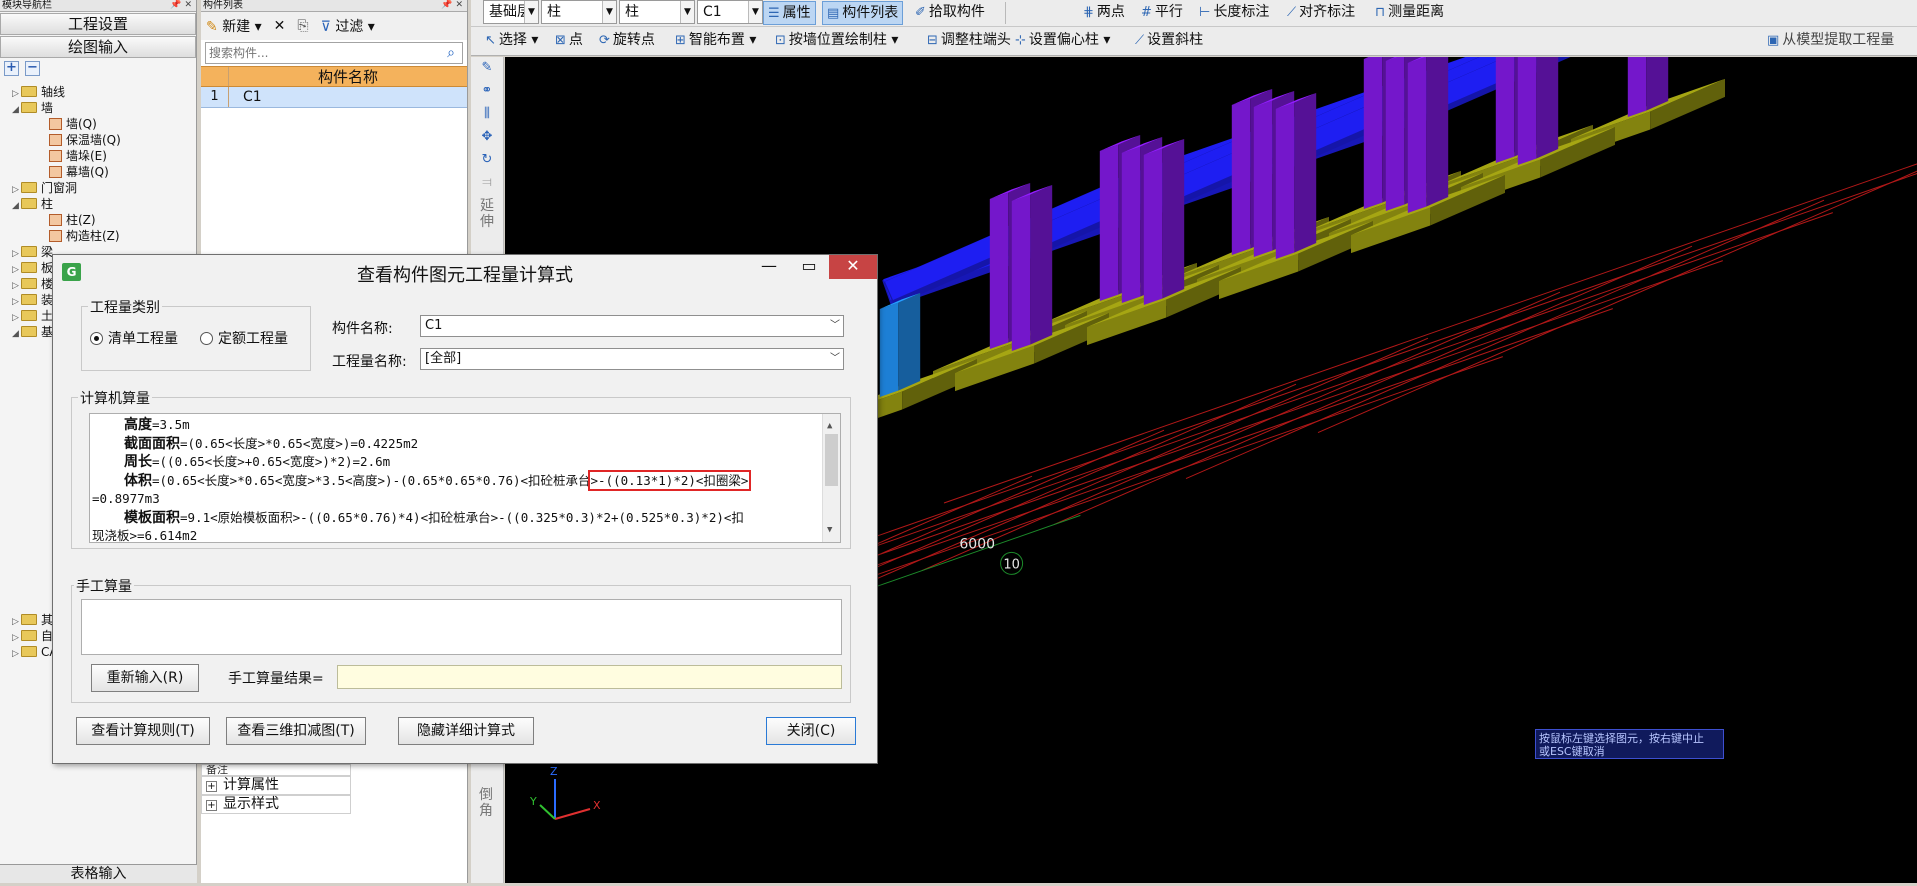 This screenshot has height=886, width=1917. I want to click on formula-scrollbar: ▲ ▼, so click(831, 478).